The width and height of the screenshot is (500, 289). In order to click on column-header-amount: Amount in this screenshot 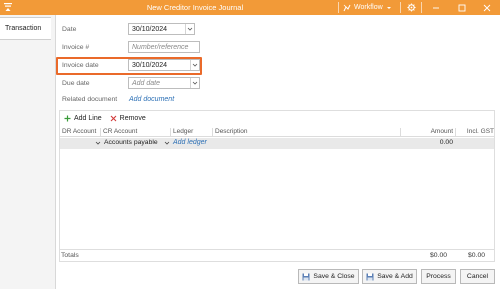, I will do `click(428, 132)`.